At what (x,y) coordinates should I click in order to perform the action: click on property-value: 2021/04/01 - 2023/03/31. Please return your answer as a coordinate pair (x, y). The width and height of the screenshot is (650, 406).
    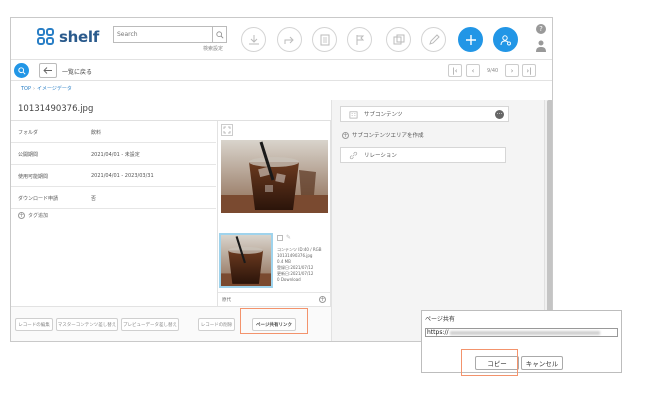
    Looking at the image, I should click on (122, 176).